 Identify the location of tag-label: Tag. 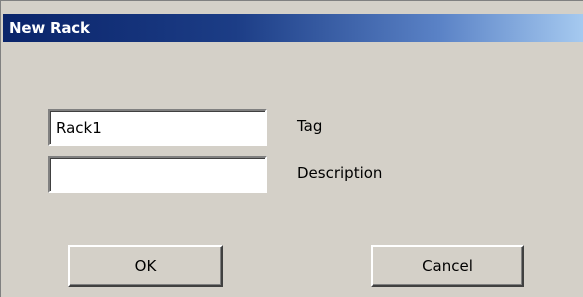
(310, 126).